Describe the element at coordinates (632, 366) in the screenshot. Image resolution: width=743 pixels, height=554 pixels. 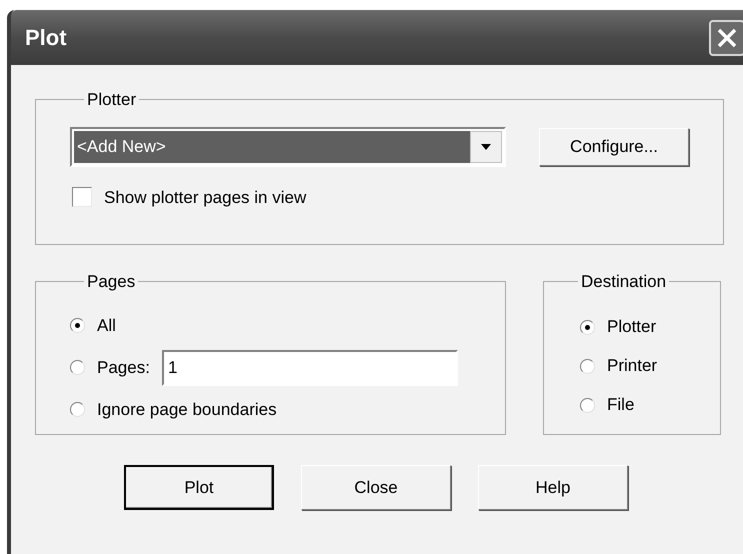
I see `radio-label: Printer` at that location.